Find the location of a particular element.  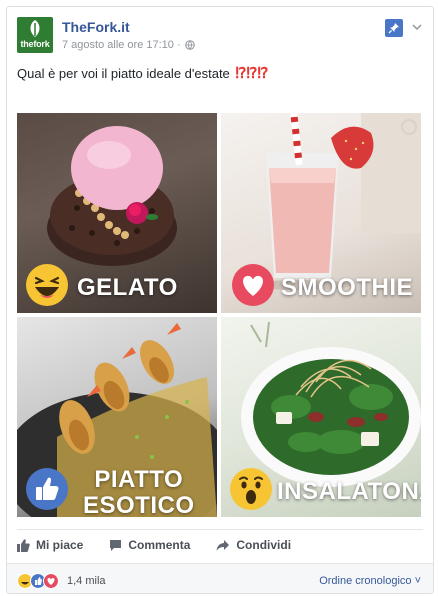

tile-label-piatto: PIATTO ESOTICO is located at coordinates (139, 492).